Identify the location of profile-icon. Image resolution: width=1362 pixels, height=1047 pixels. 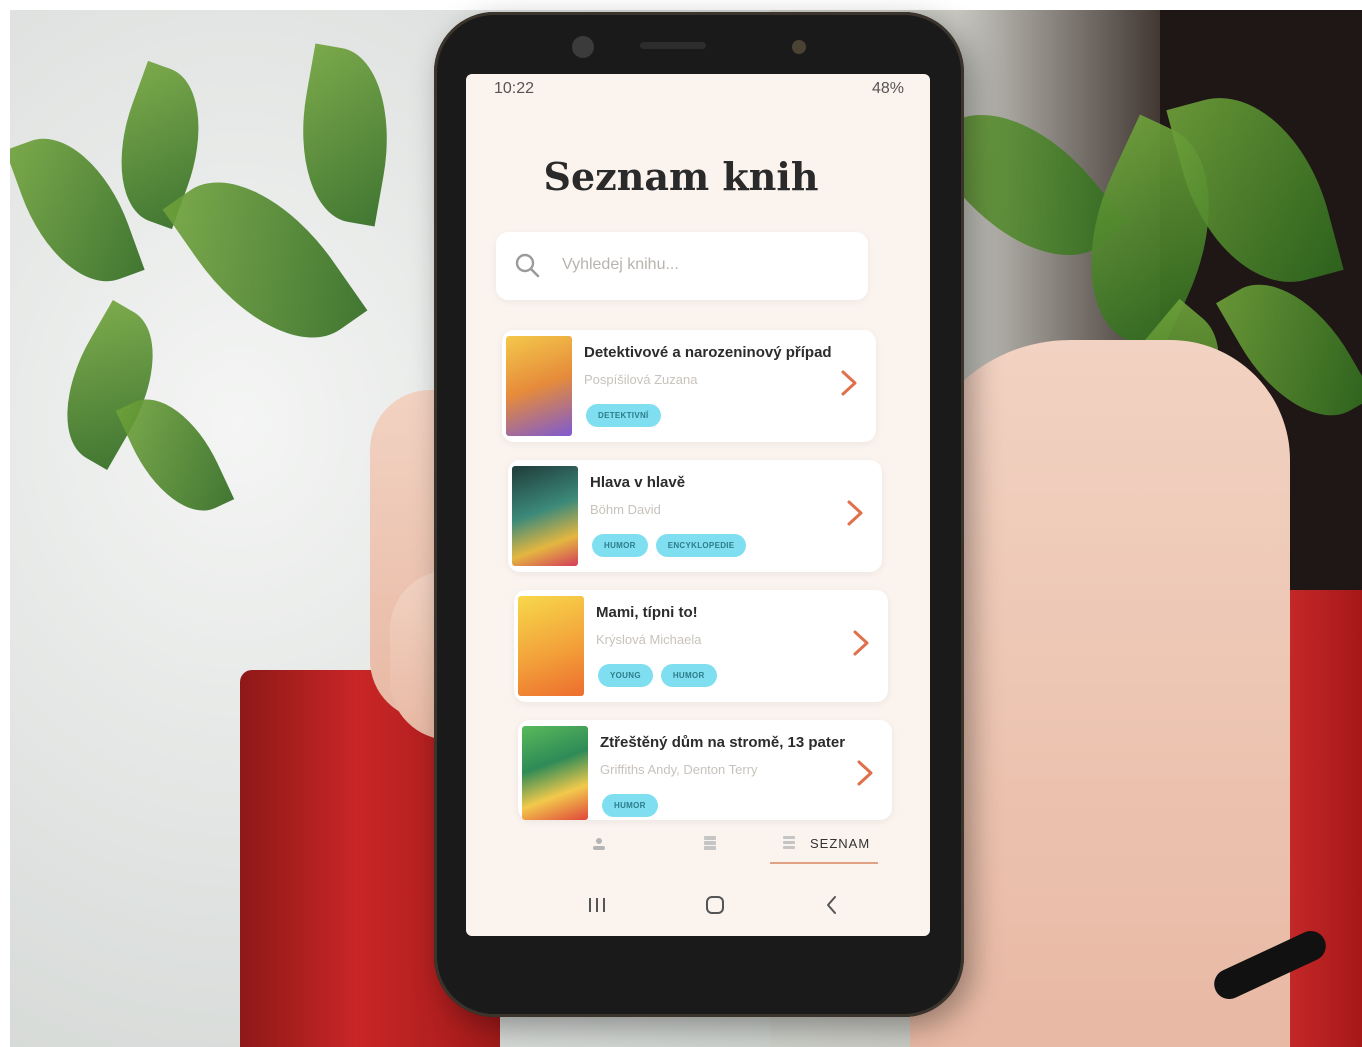
(599, 844).